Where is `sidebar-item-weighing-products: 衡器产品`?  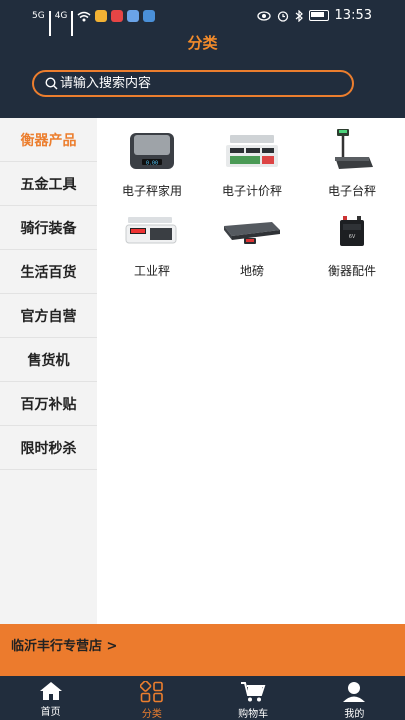 sidebar-item-weighing-products: 衡器产品 is located at coordinates (48, 140).